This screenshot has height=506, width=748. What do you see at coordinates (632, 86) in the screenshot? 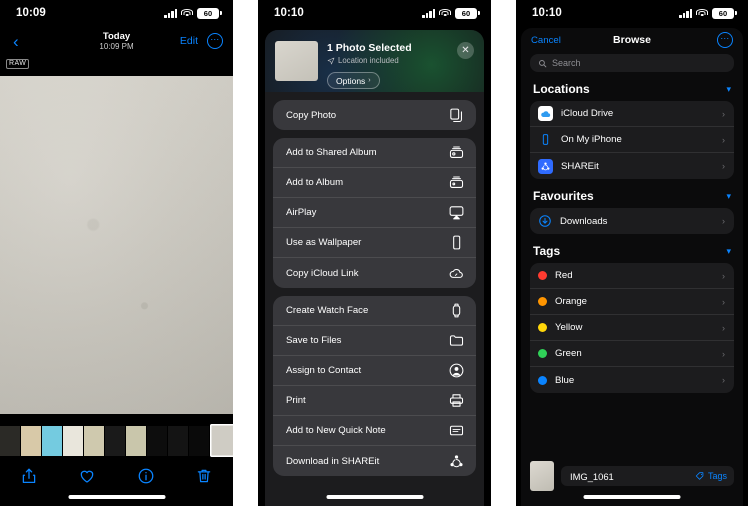
I see `files-section-header: Locations ▾` at bounding box center [632, 86].